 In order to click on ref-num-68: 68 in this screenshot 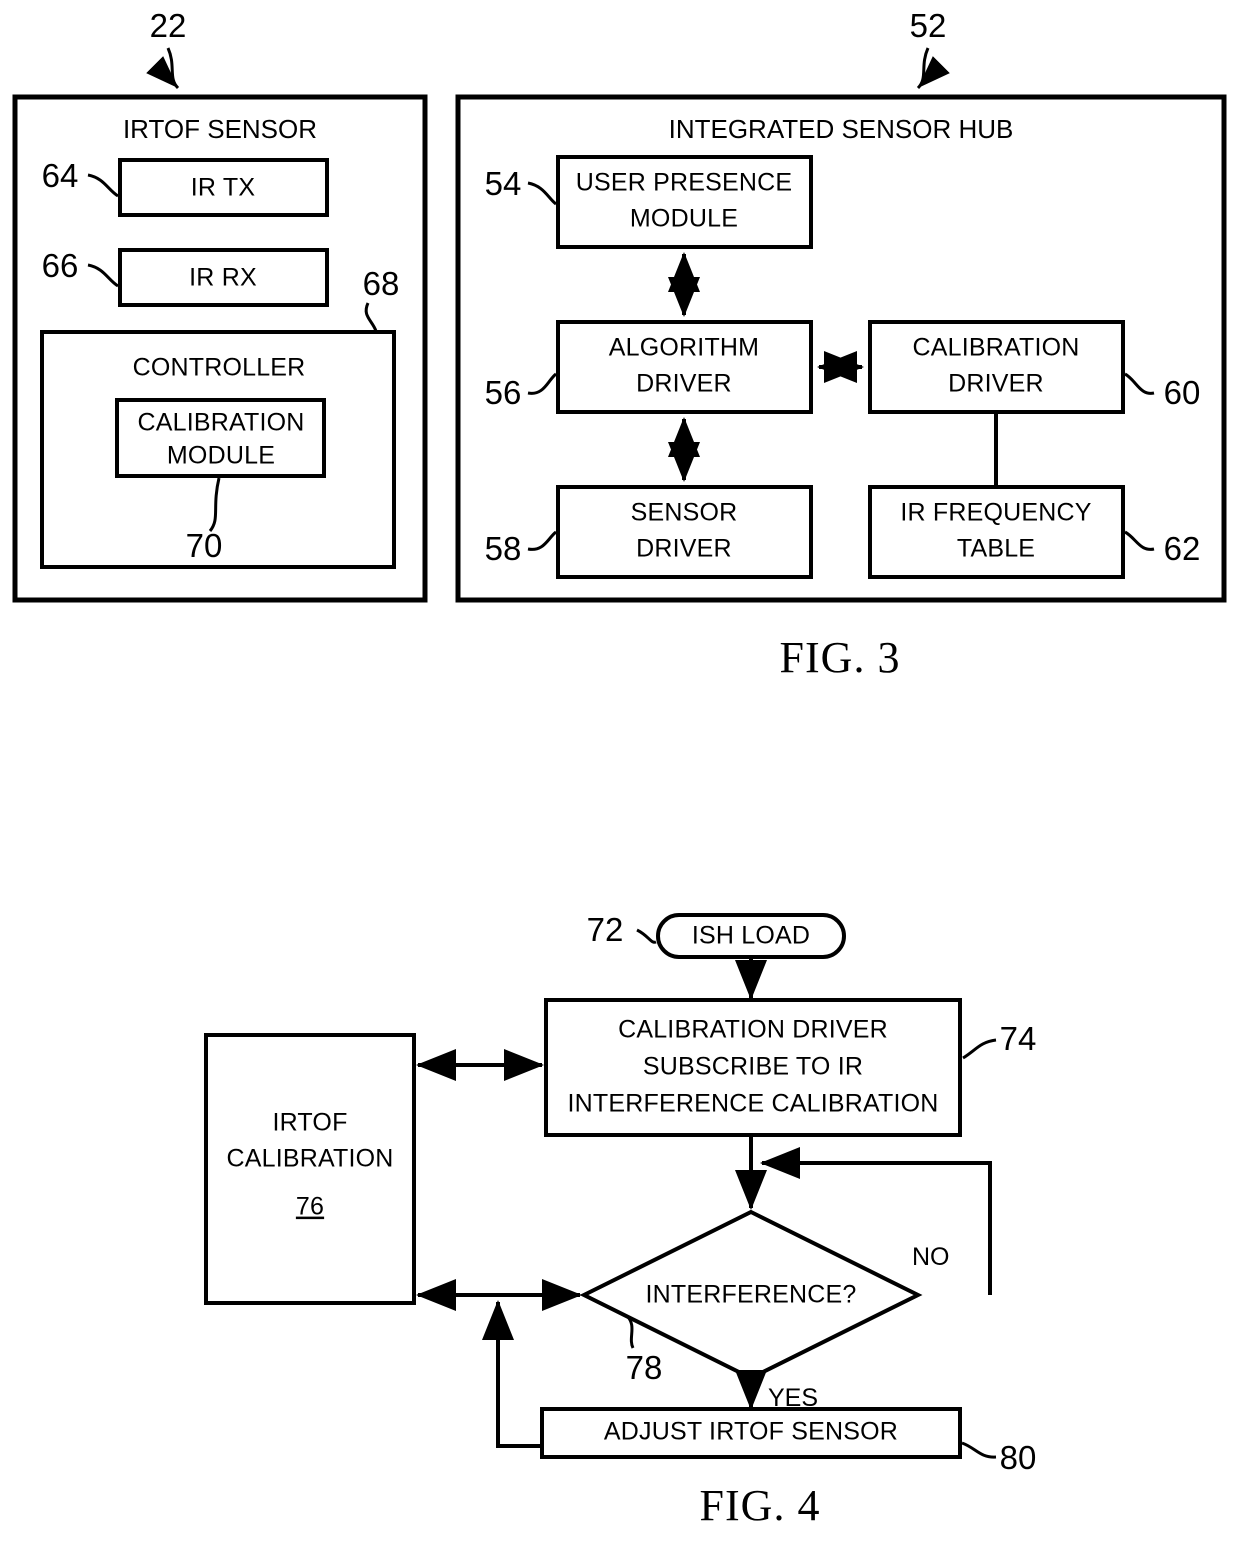, I will do `click(381, 283)`.